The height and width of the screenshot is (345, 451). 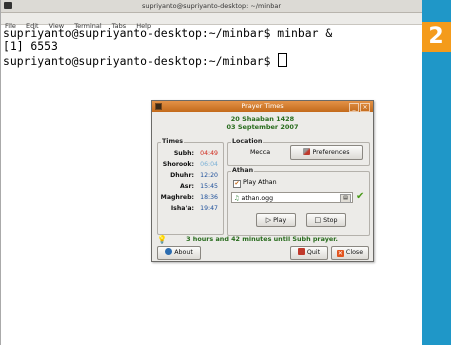 I want to click on play-athan-label: Play Athan, so click(x=260, y=182).